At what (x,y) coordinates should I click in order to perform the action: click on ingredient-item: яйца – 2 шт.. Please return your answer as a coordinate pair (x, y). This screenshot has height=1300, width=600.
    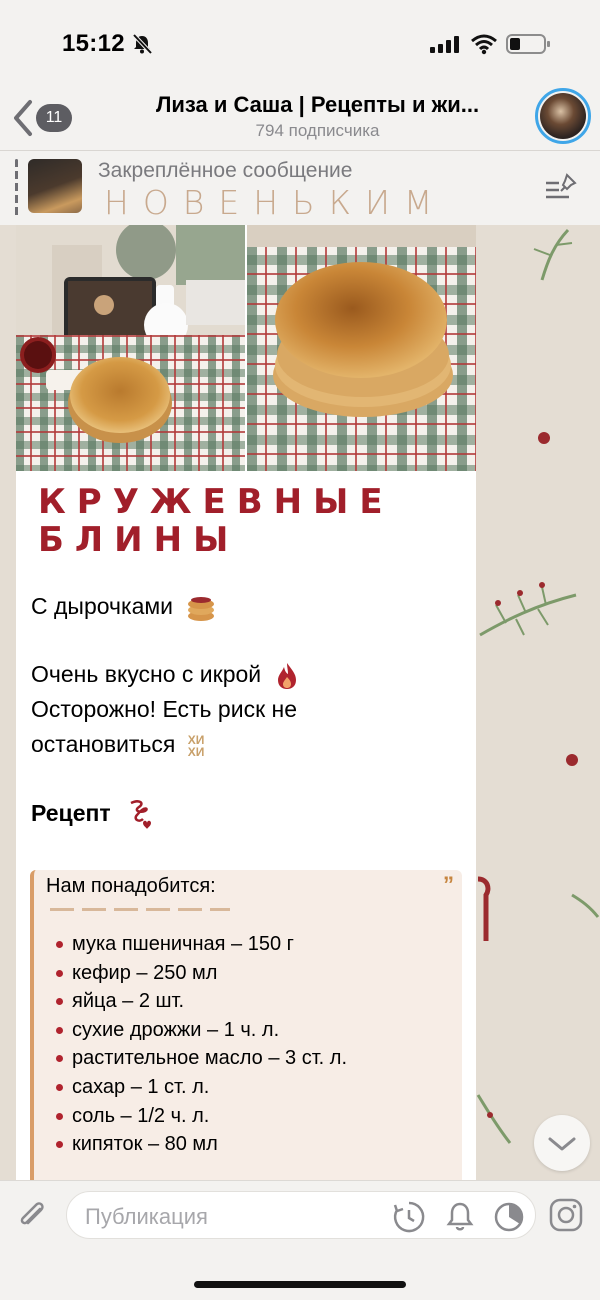
    Looking at the image, I should click on (201, 1001).